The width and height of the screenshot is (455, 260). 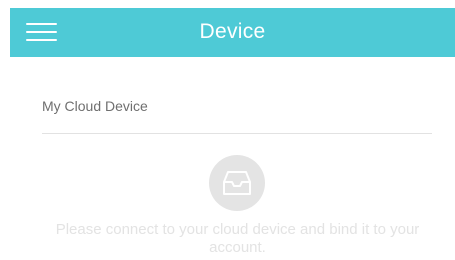 I want to click on section-divider, so click(x=237, y=133).